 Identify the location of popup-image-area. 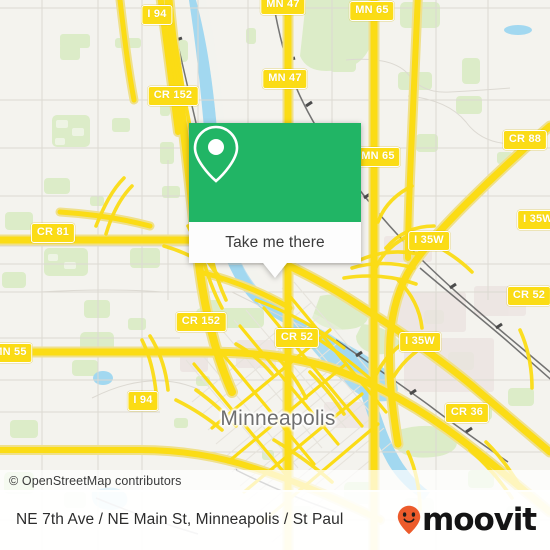
(275, 172).